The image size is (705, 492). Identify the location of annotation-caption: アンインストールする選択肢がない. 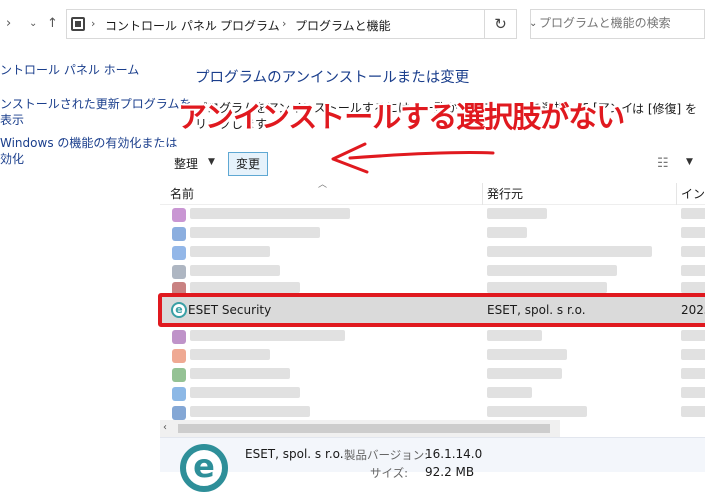
(401, 117).